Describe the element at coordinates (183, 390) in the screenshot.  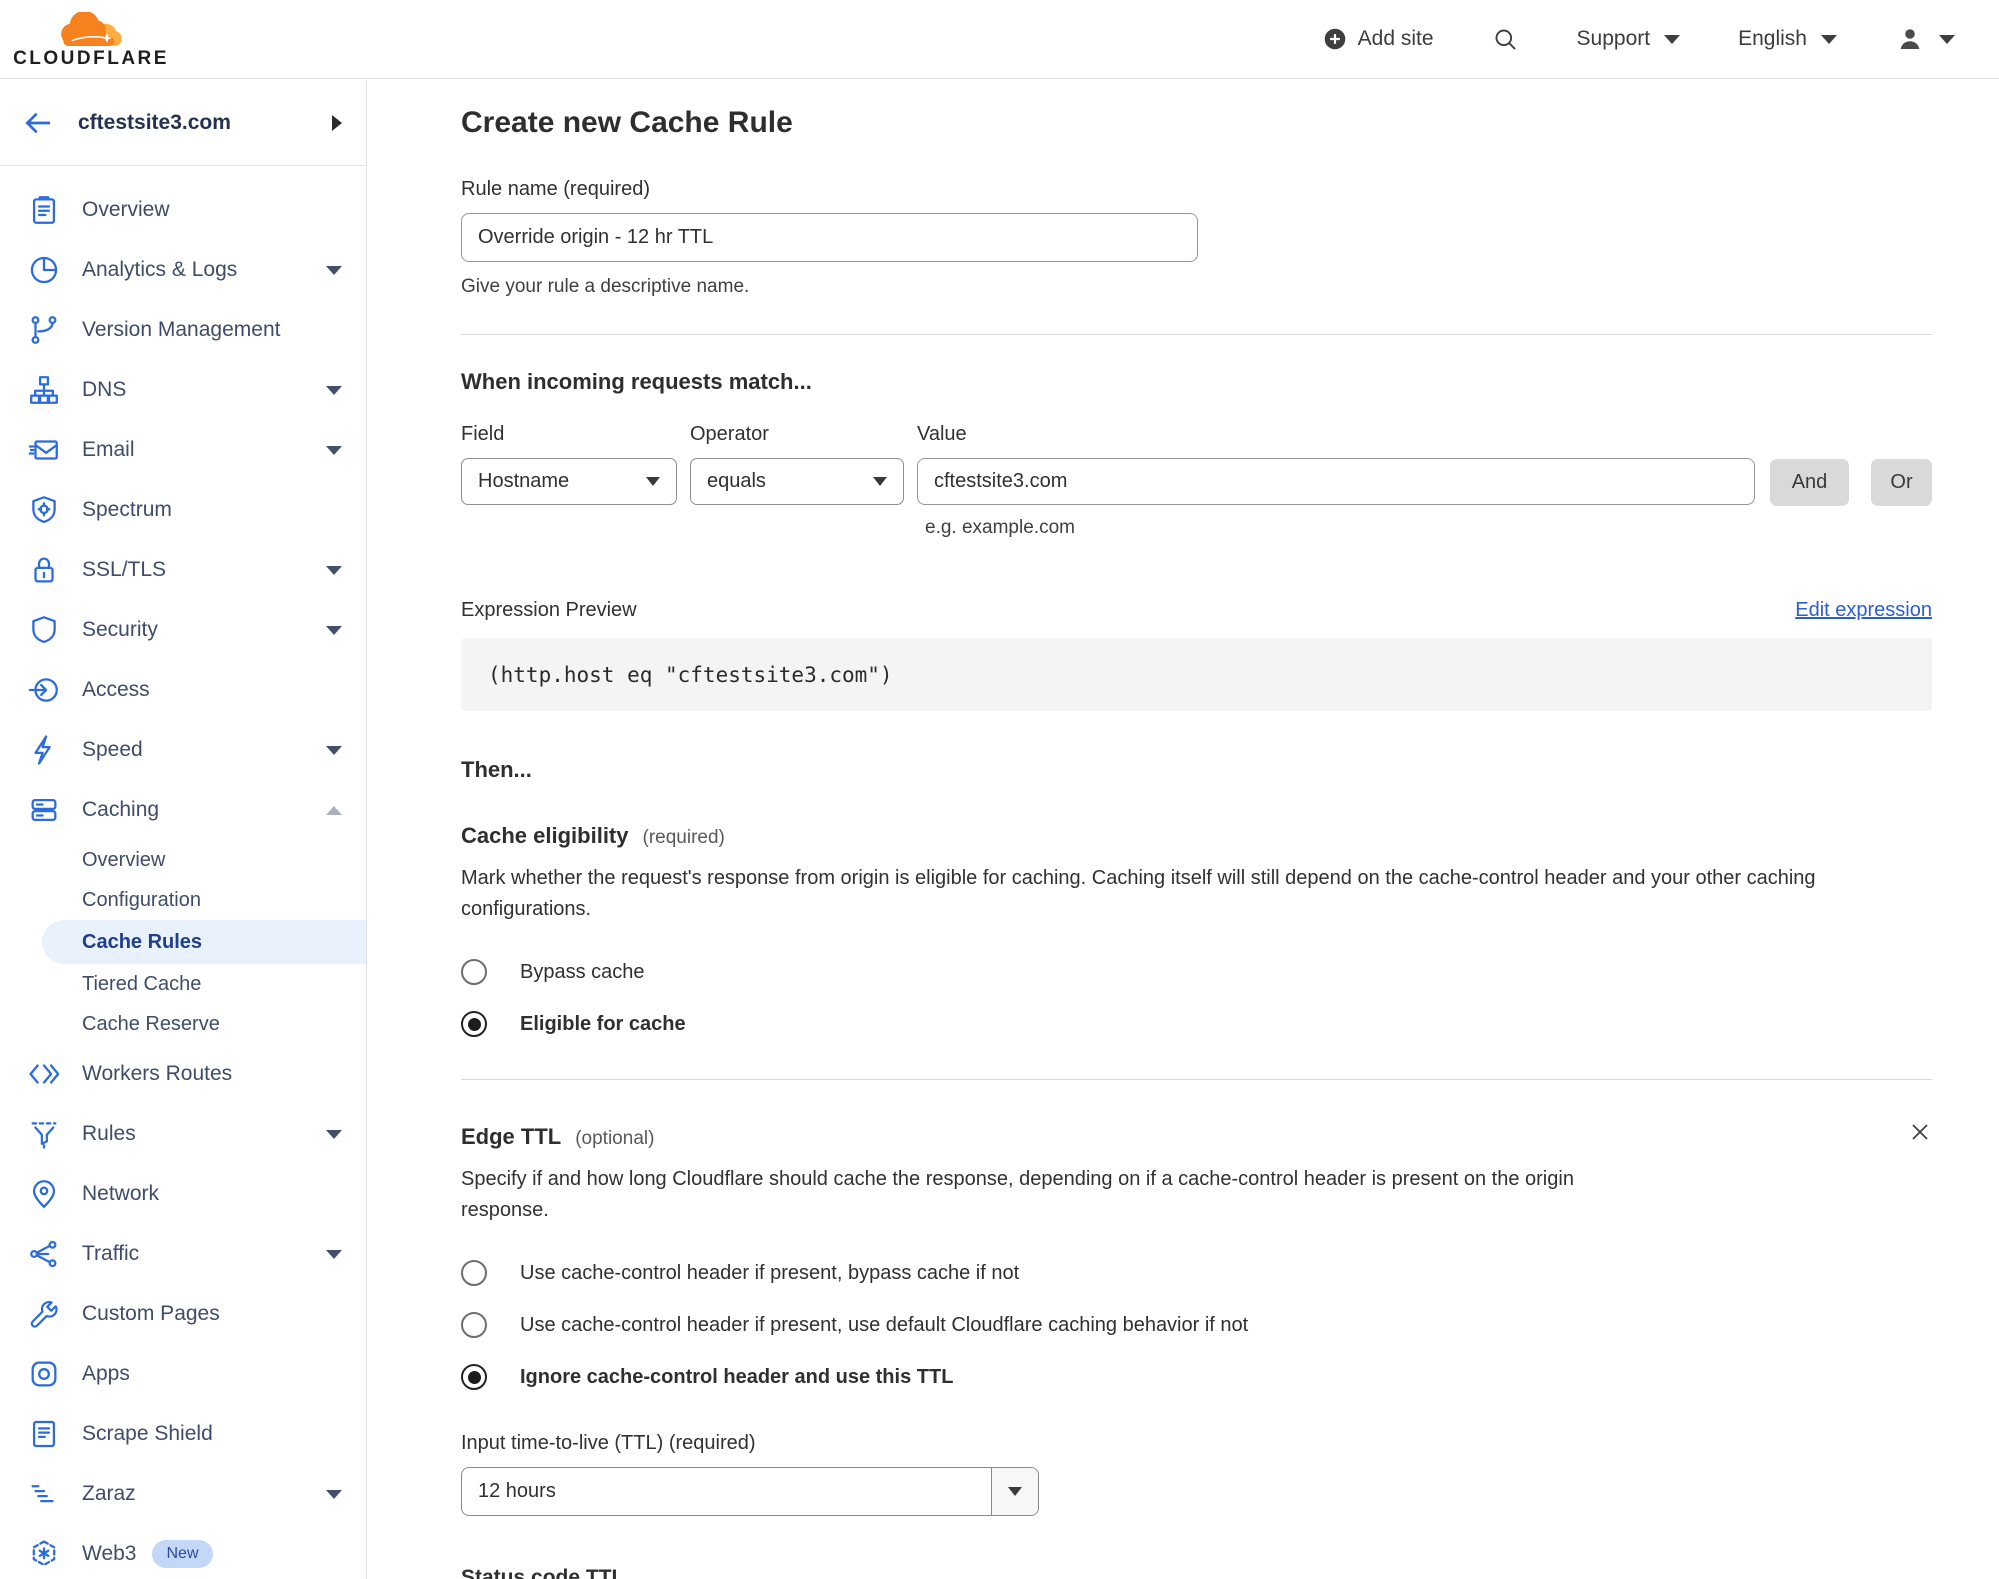
I see `sidebar-item-dns: DNS` at that location.